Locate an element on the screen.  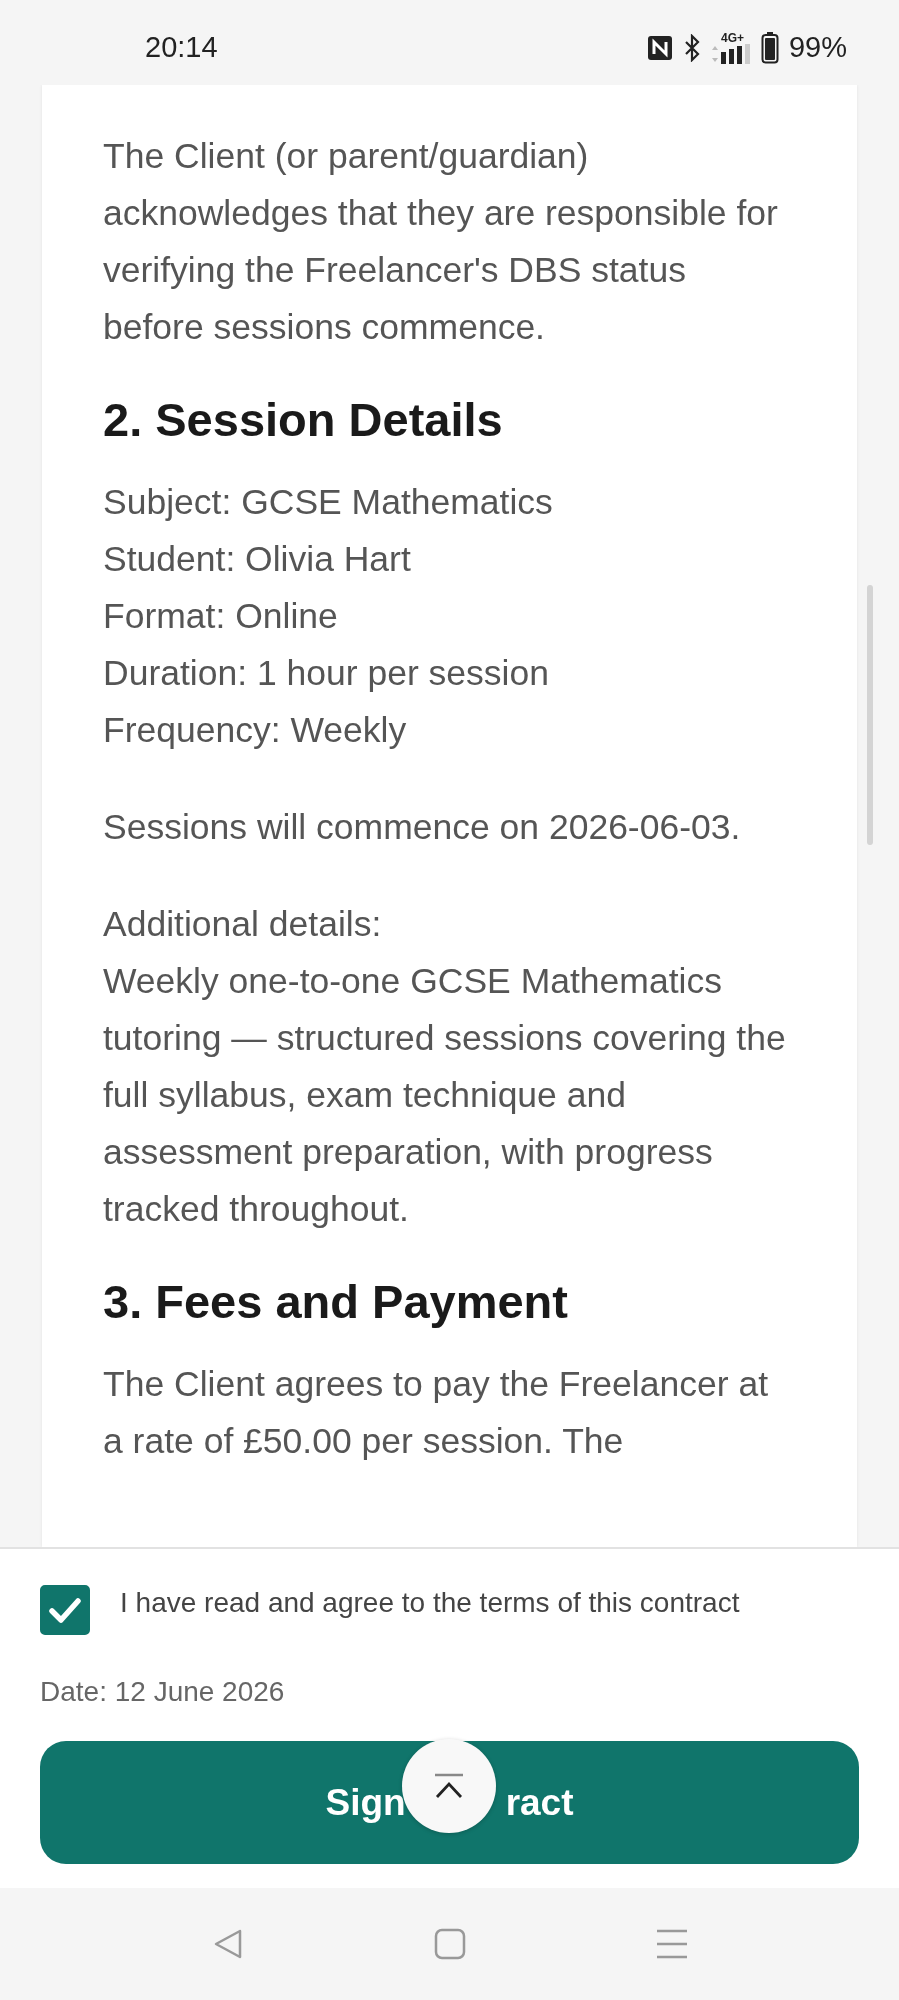
battery-percent: 99% is located at coordinates (817, 47).